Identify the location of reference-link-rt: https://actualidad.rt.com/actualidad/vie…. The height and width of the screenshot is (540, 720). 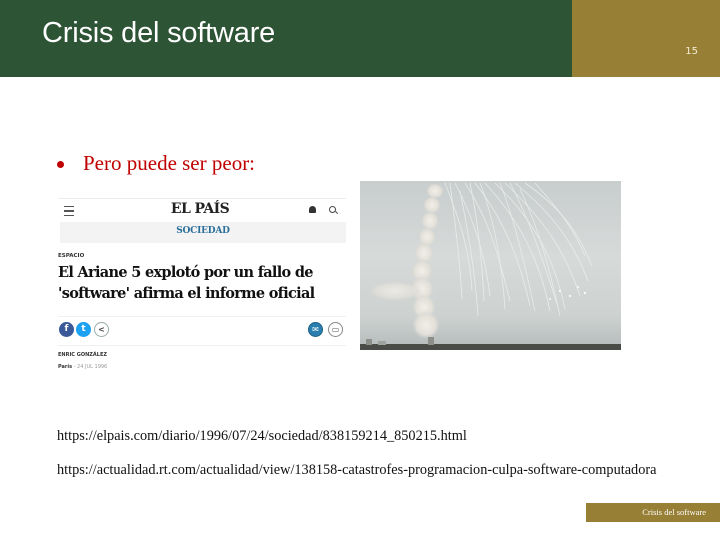
(357, 470).